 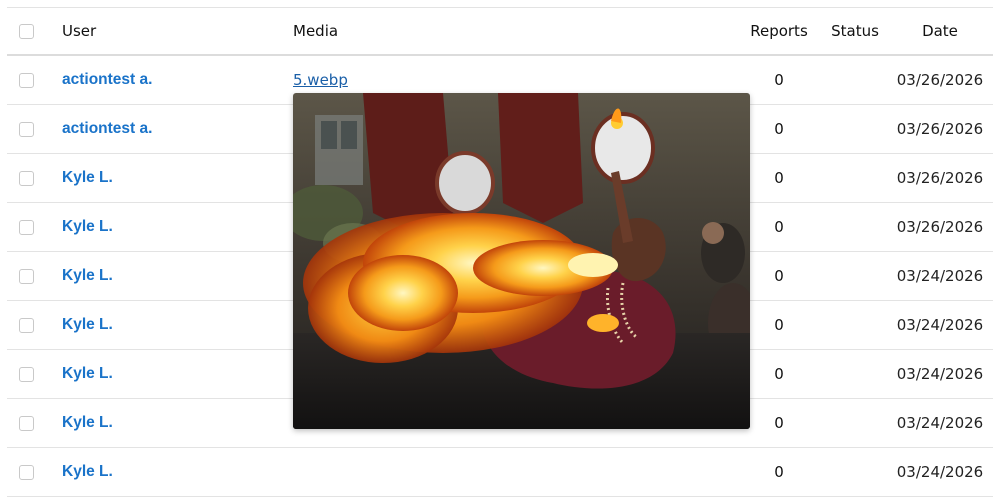 I want to click on table-row: Kyle L. 0 03/24/2026, so click(x=500, y=472).